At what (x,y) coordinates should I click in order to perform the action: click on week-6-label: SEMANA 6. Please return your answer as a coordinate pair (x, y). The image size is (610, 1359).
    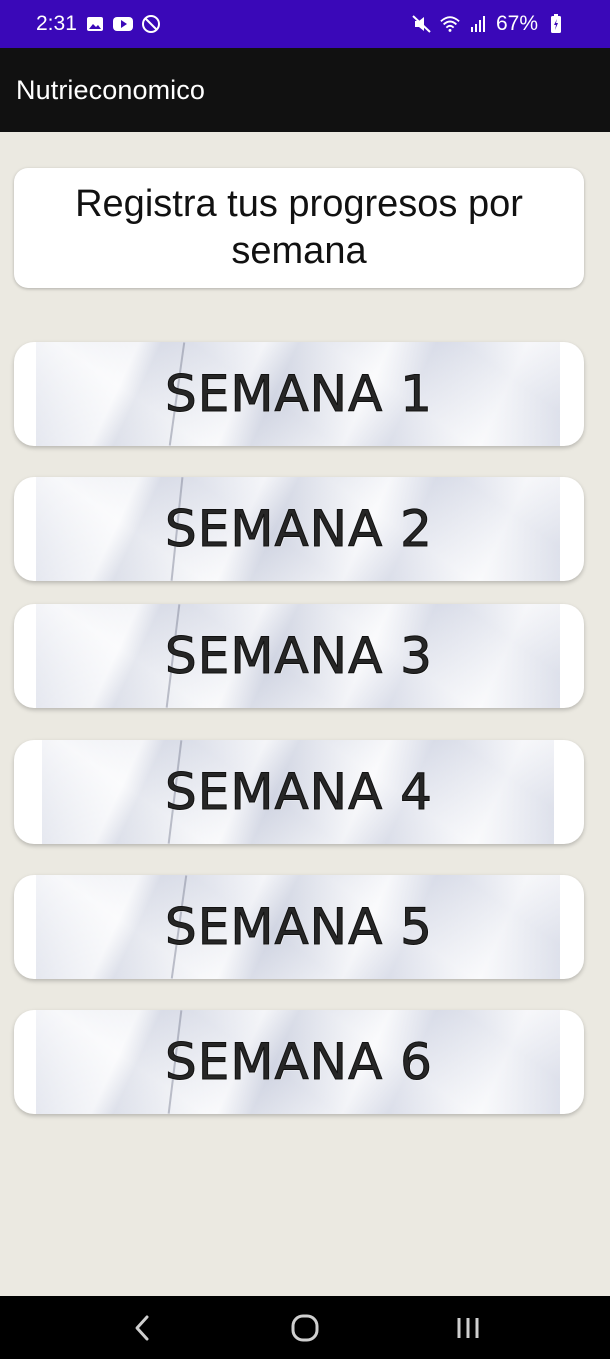
    Looking at the image, I should click on (299, 1062).